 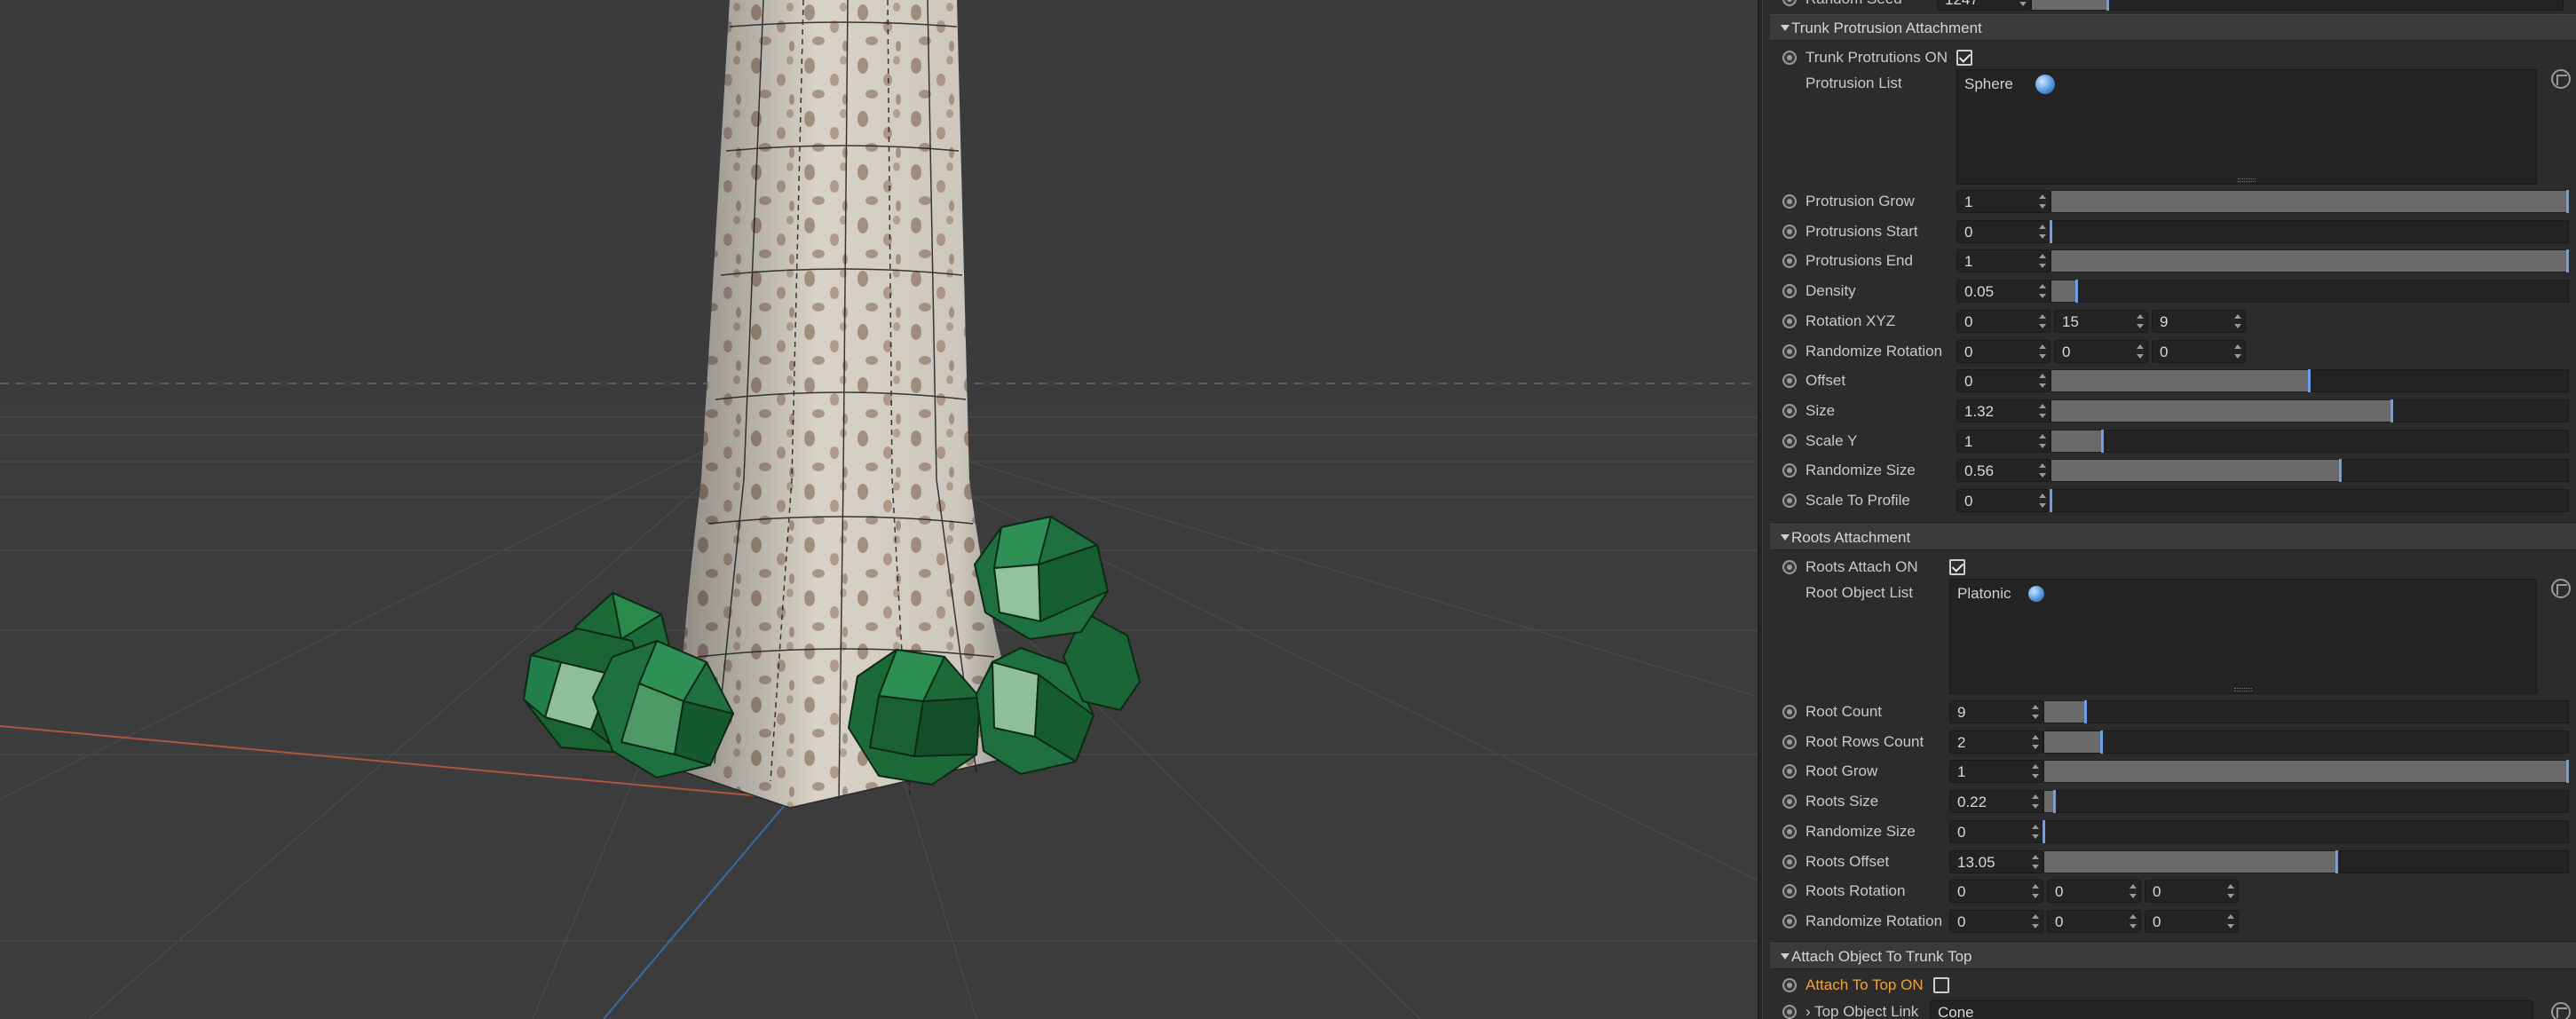 I want to click on random-seed-slider, so click(x=2297, y=5).